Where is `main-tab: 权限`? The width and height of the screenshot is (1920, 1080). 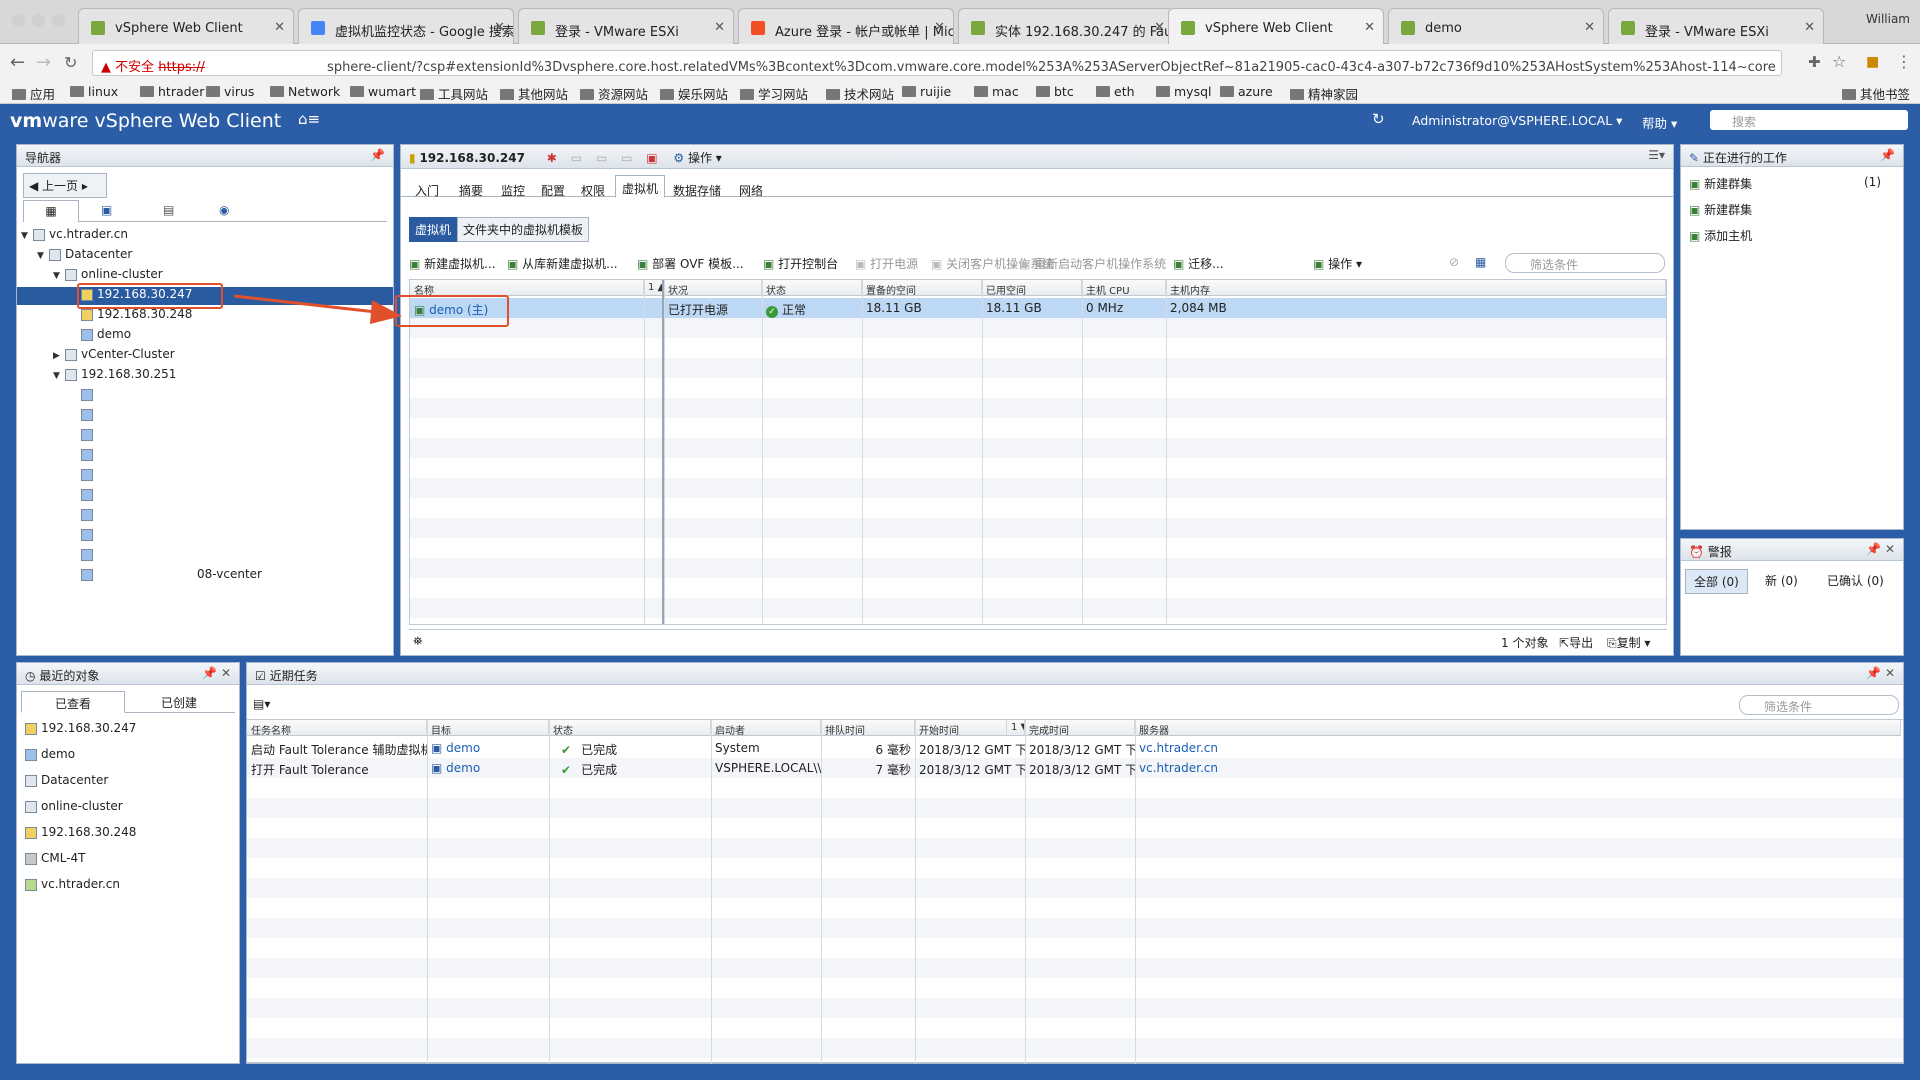
main-tab: 权限 is located at coordinates (593, 190).